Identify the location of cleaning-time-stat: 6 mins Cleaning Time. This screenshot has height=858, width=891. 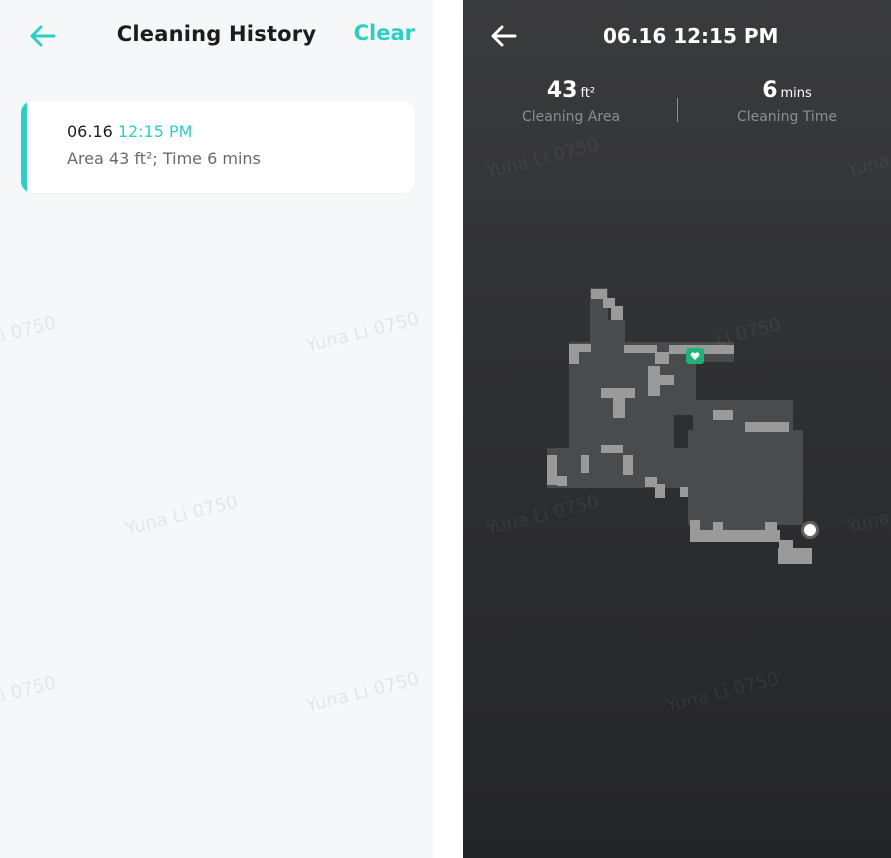
(787, 101).